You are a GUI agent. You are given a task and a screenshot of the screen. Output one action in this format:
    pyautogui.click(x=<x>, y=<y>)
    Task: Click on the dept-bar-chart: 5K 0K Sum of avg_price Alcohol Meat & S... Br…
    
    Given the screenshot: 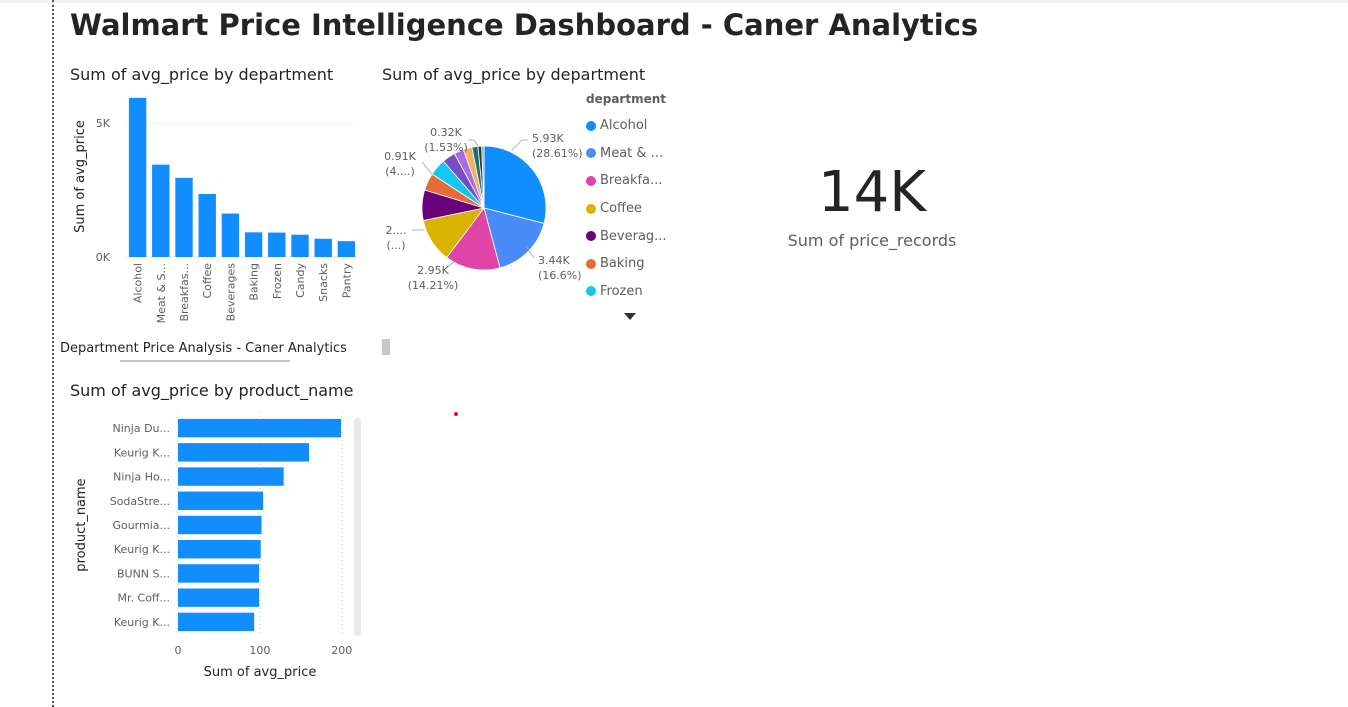 What is the action you would take?
    pyautogui.click(x=212, y=213)
    